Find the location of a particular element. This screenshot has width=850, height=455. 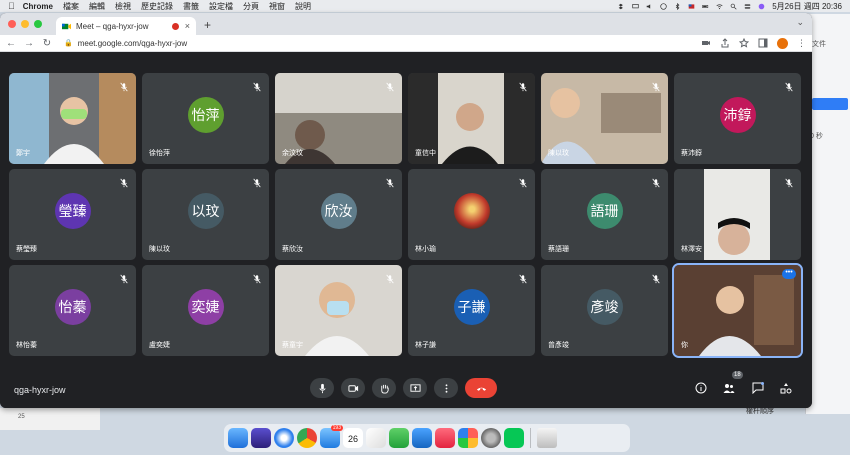

participant-tile: 彥竣 曾彥竣 is located at coordinates (604, 310).